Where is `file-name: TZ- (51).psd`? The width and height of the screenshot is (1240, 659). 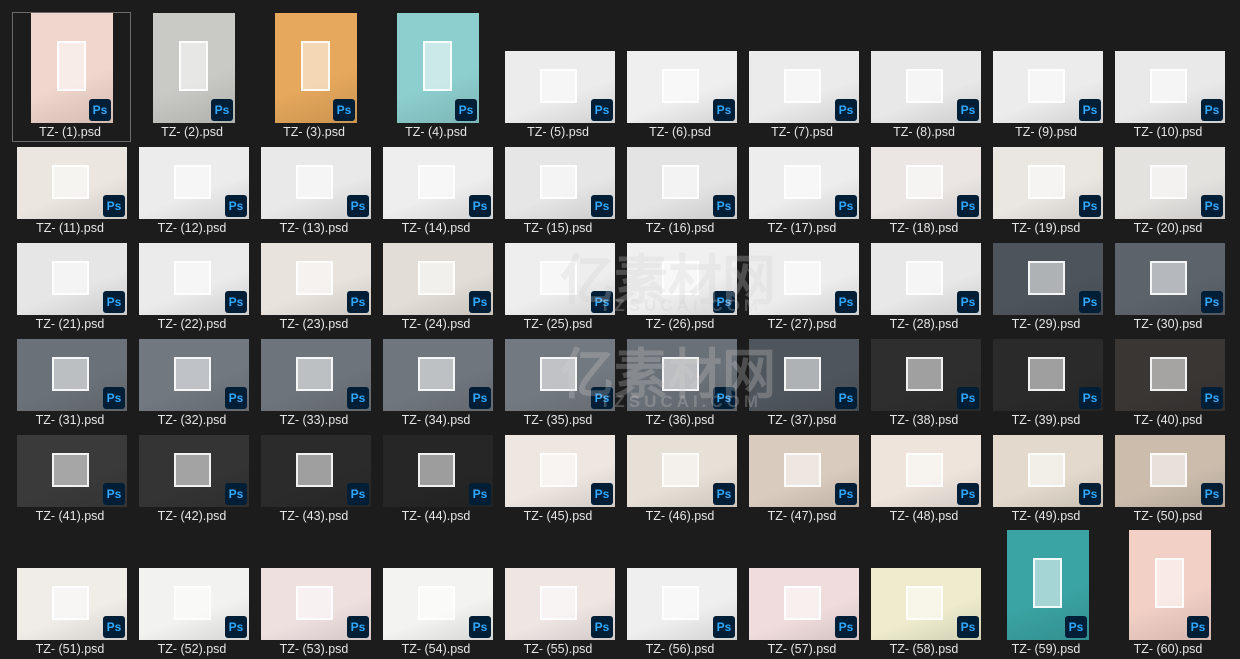
file-name: TZ- (51).psd is located at coordinates (70, 649).